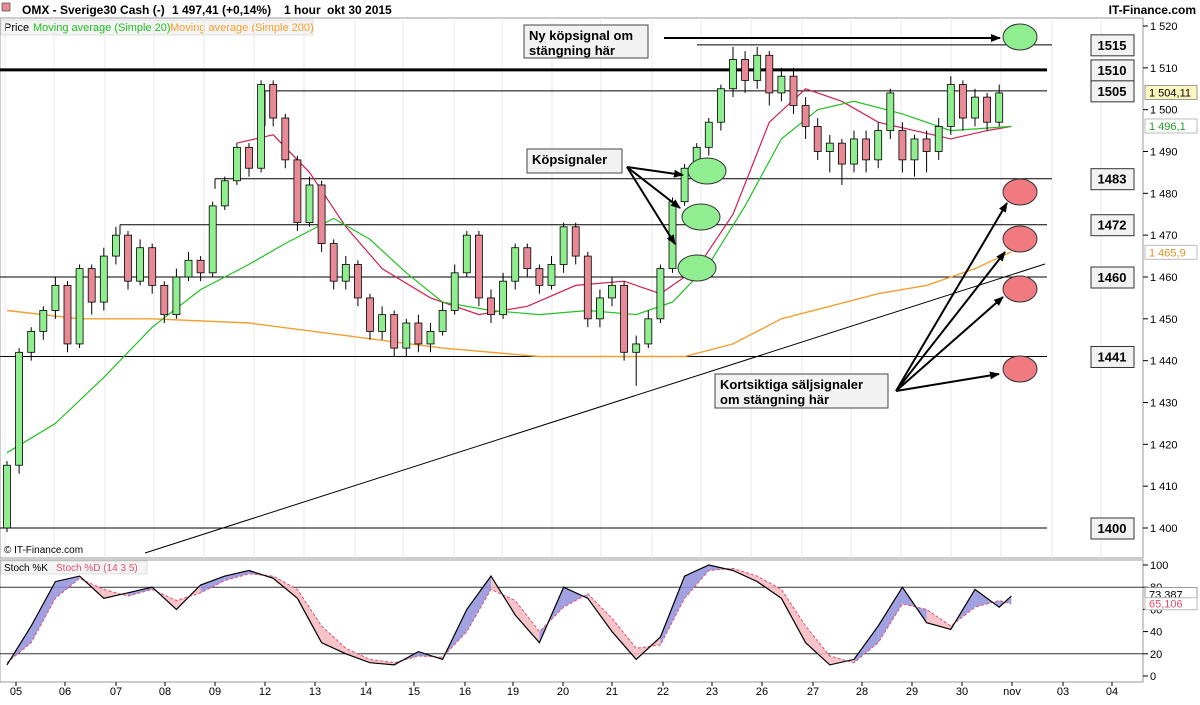  I want to click on annotation-buy-new-text: Ny köpsignal om, so click(581, 35).